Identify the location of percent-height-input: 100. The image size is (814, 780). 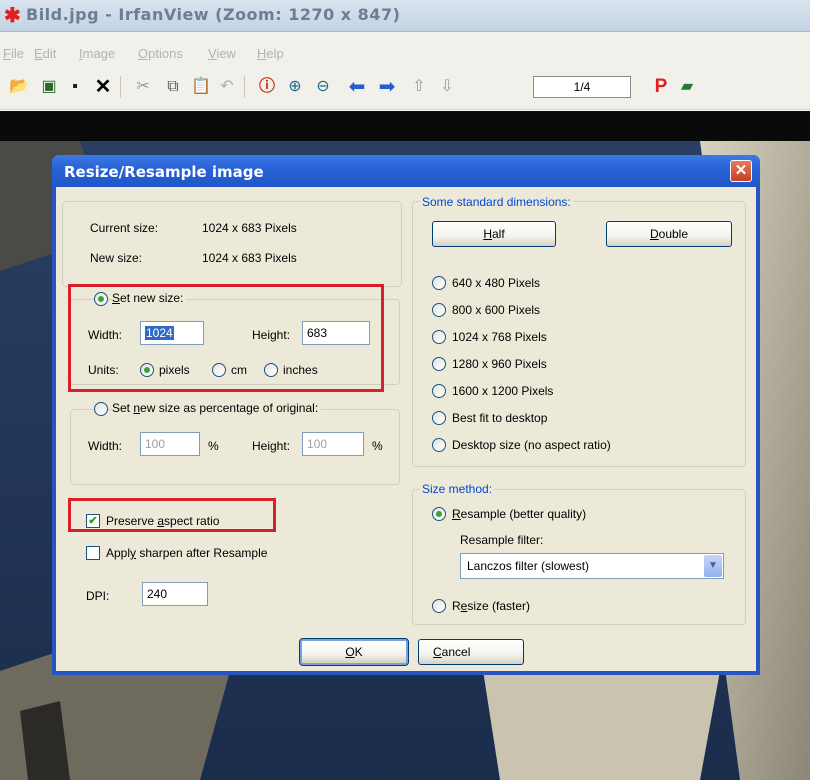
(333, 444).